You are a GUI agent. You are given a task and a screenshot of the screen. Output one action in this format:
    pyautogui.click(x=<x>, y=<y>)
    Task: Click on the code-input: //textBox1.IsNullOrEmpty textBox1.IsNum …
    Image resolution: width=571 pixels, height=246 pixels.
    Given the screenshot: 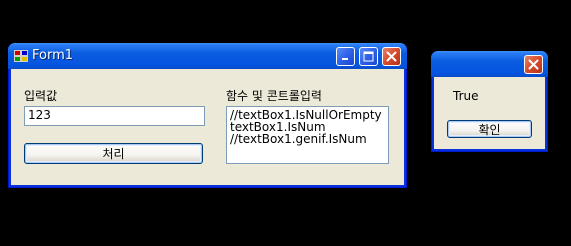 What is the action you would take?
    pyautogui.click(x=307, y=135)
    